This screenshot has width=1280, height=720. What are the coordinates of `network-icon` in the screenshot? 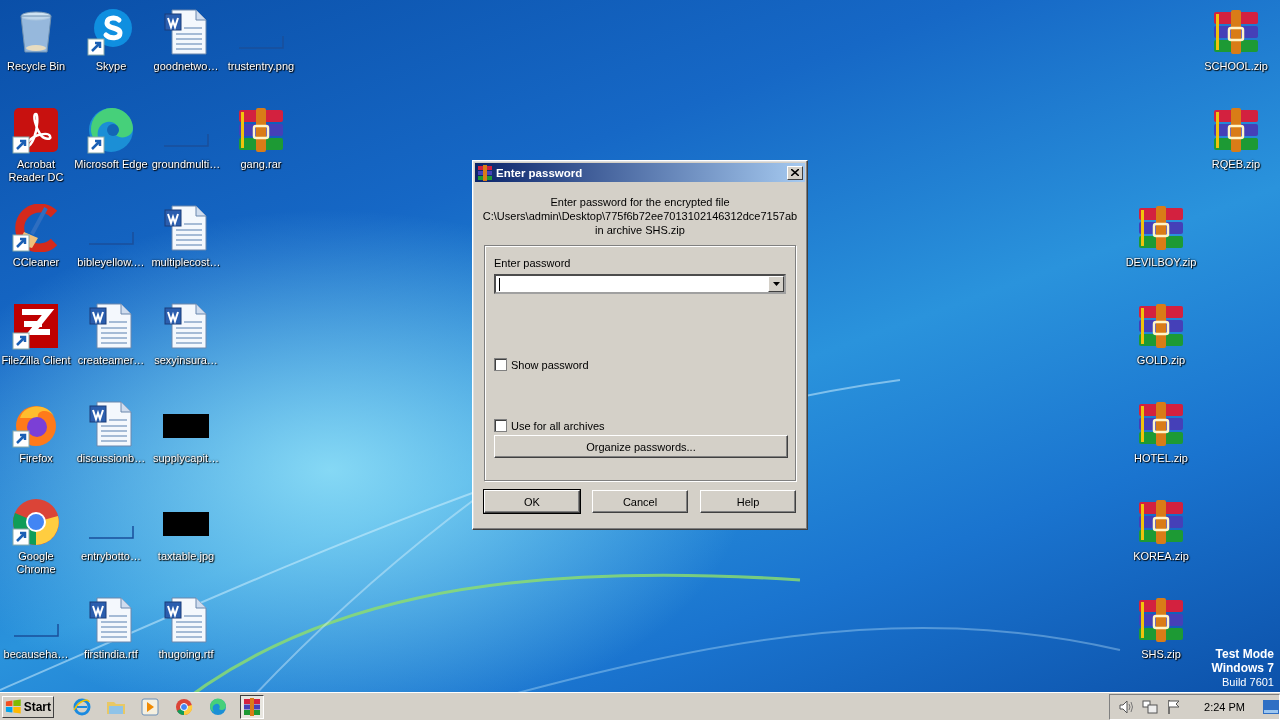 It's located at (1150, 706).